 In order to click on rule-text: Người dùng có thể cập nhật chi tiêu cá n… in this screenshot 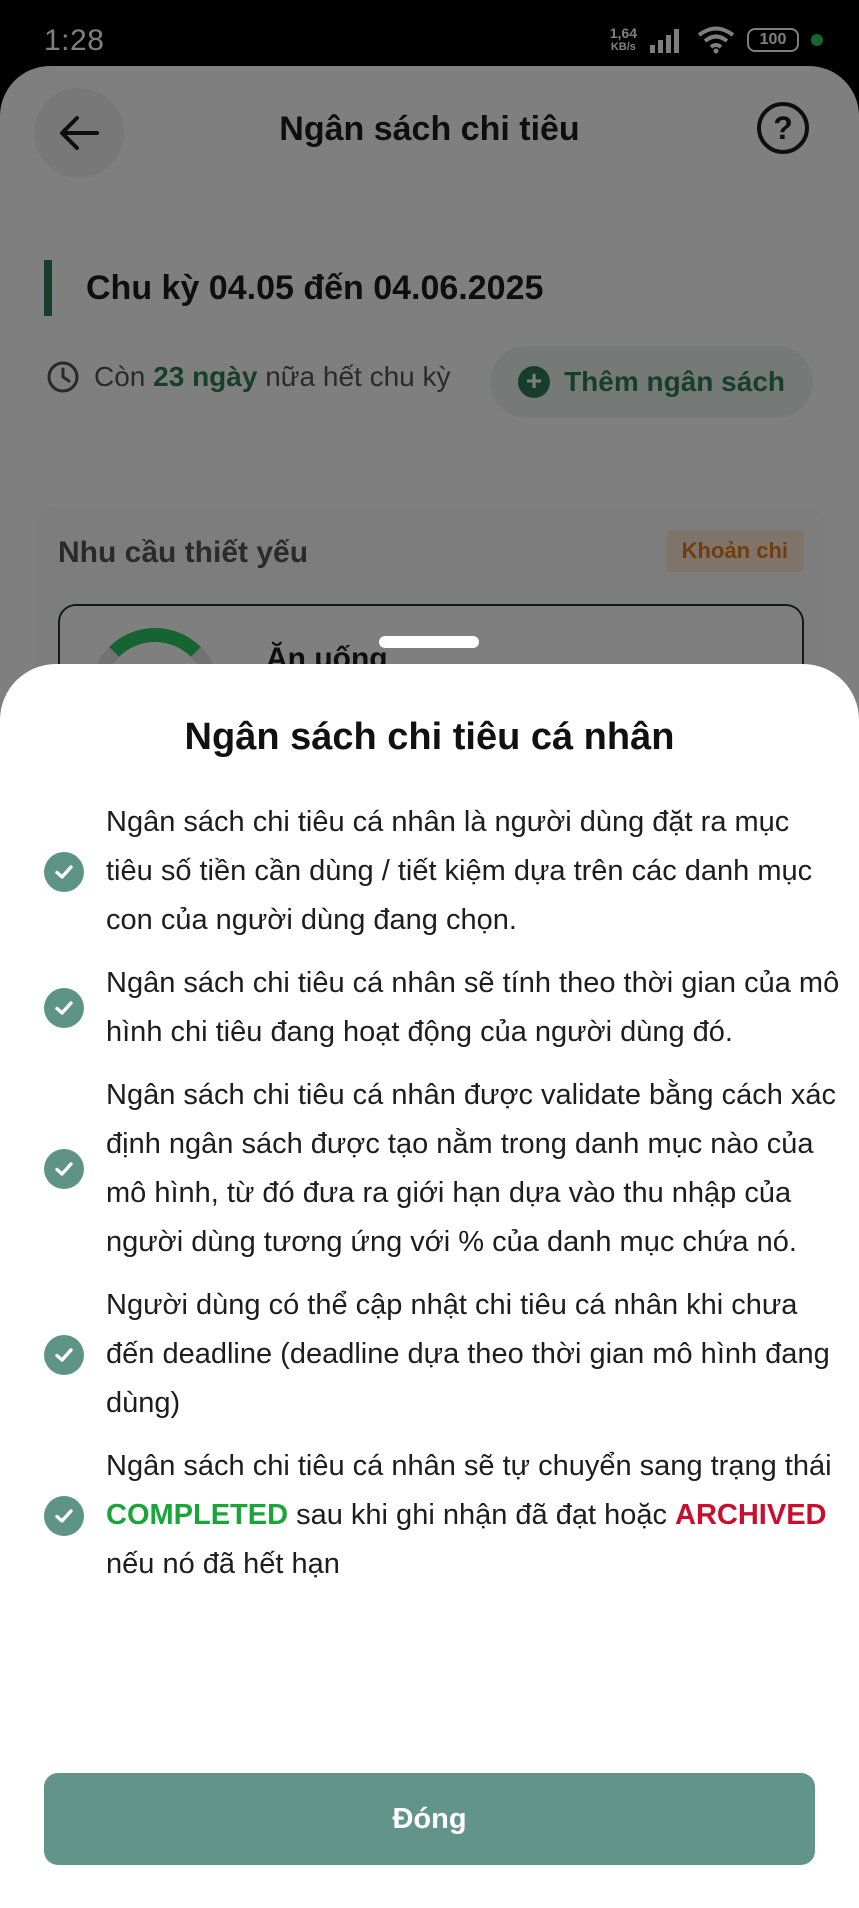, I will do `click(468, 1354)`.